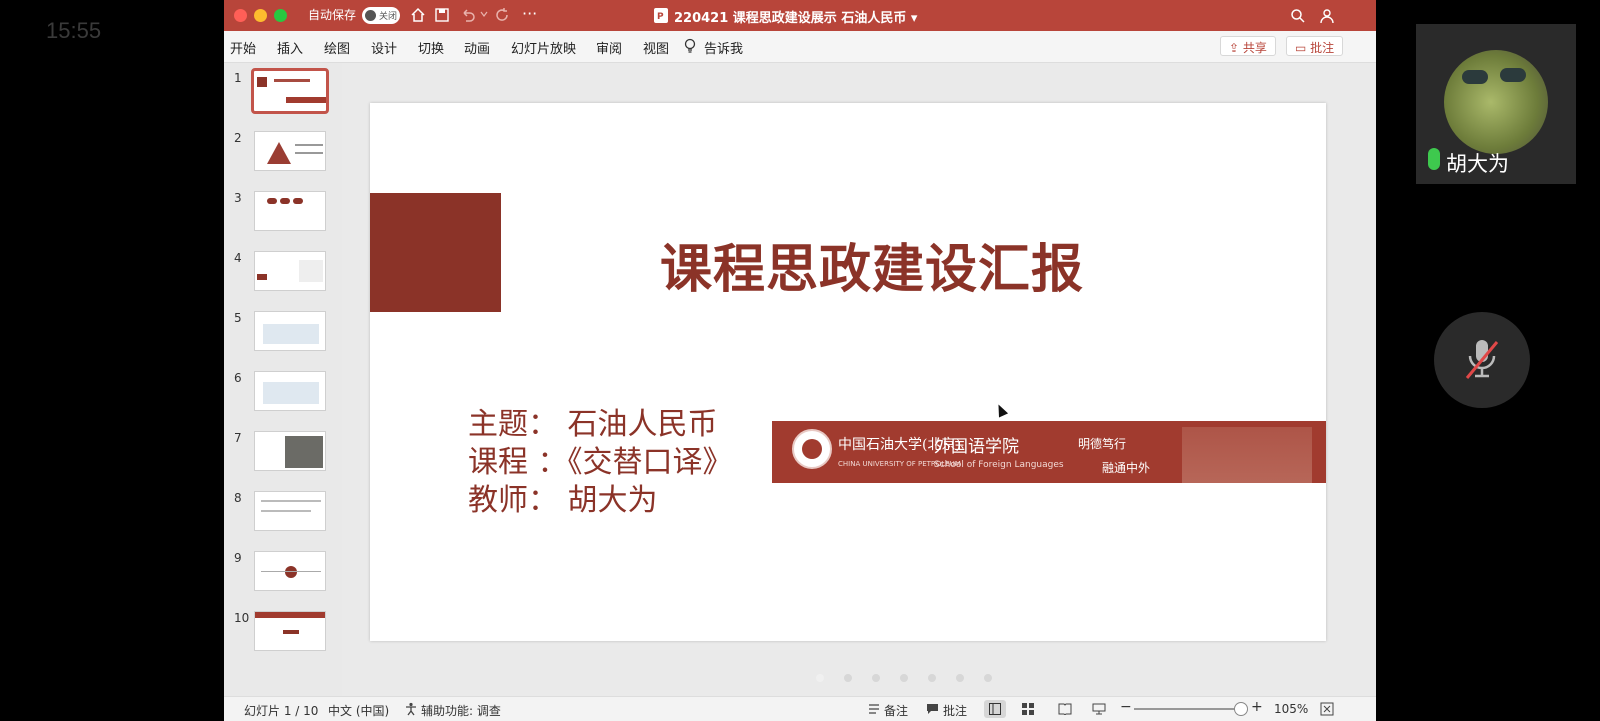  What do you see at coordinates (543, 47) in the screenshot?
I see `tab-slideshow: 幻灯片放映` at bounding box center [543, 47].